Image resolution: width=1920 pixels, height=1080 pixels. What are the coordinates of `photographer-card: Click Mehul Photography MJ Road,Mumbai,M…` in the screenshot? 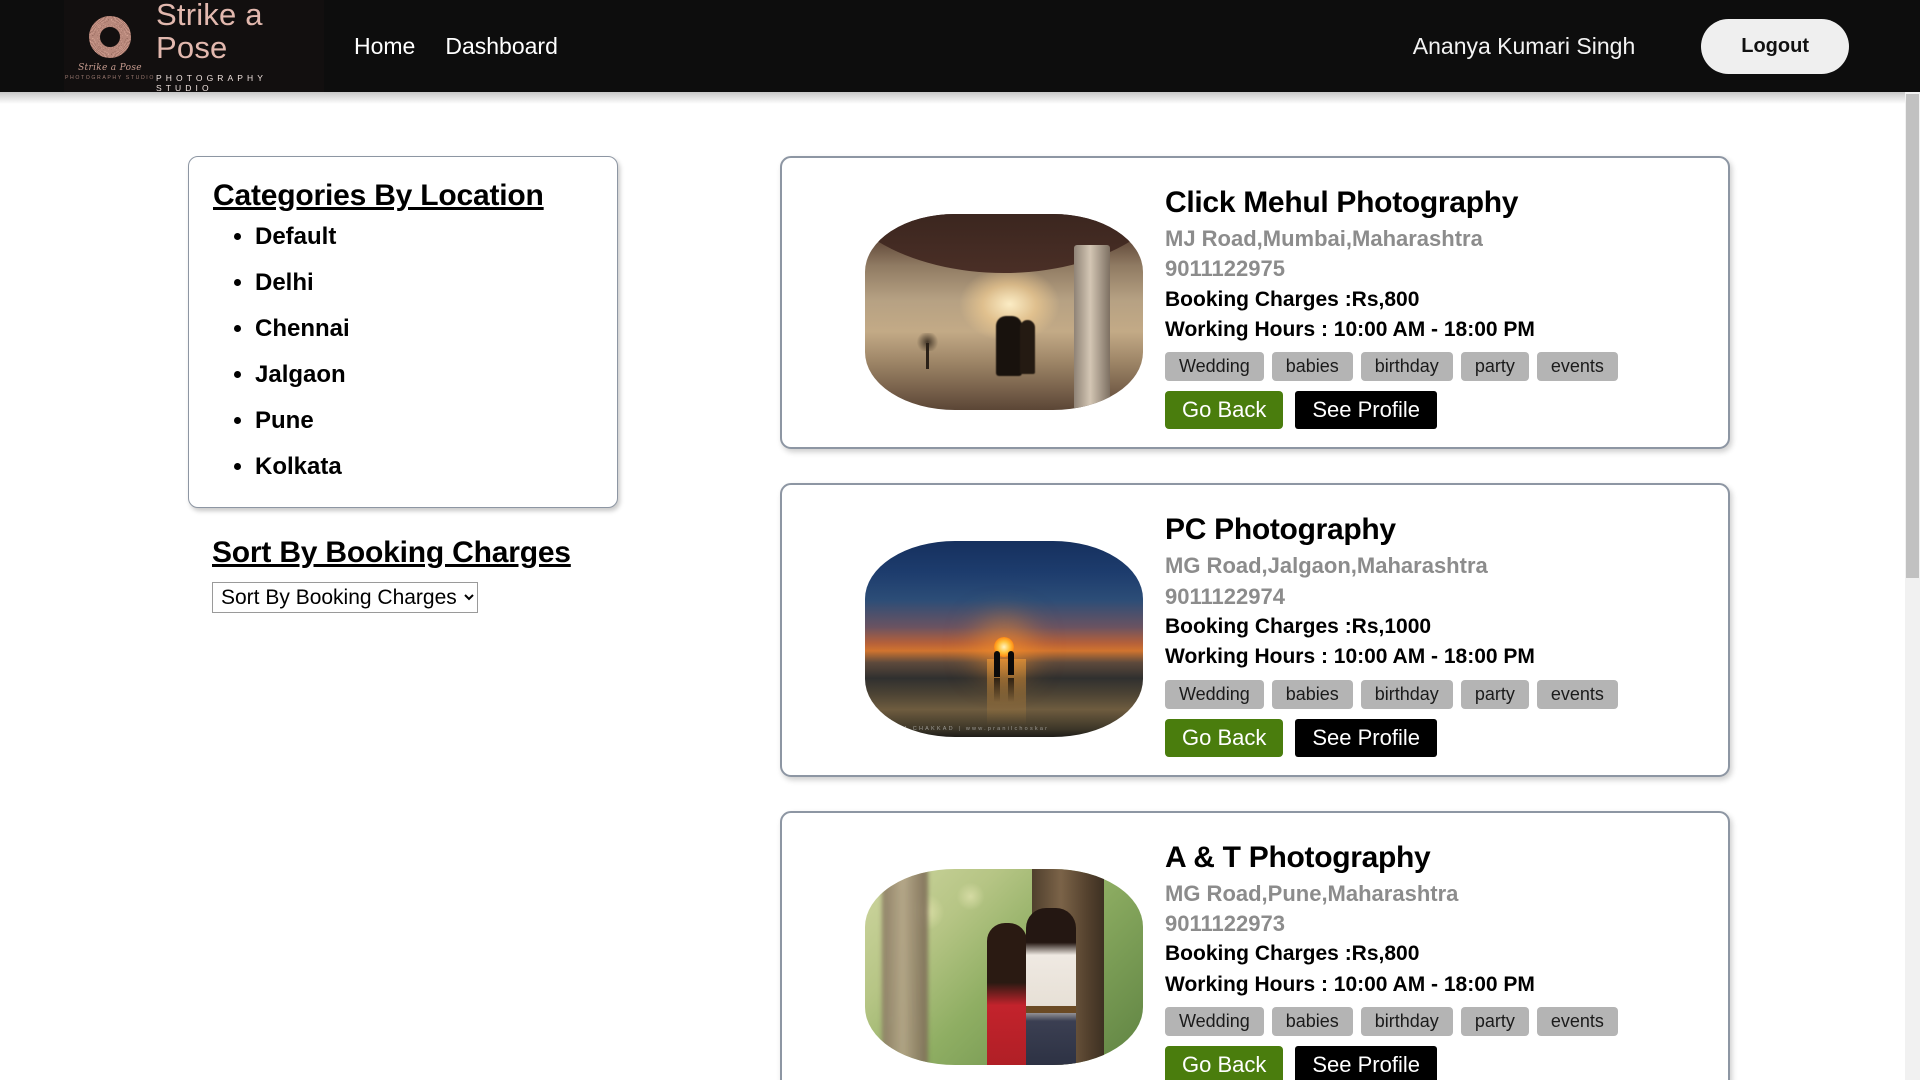 It's located at (1255, 303).